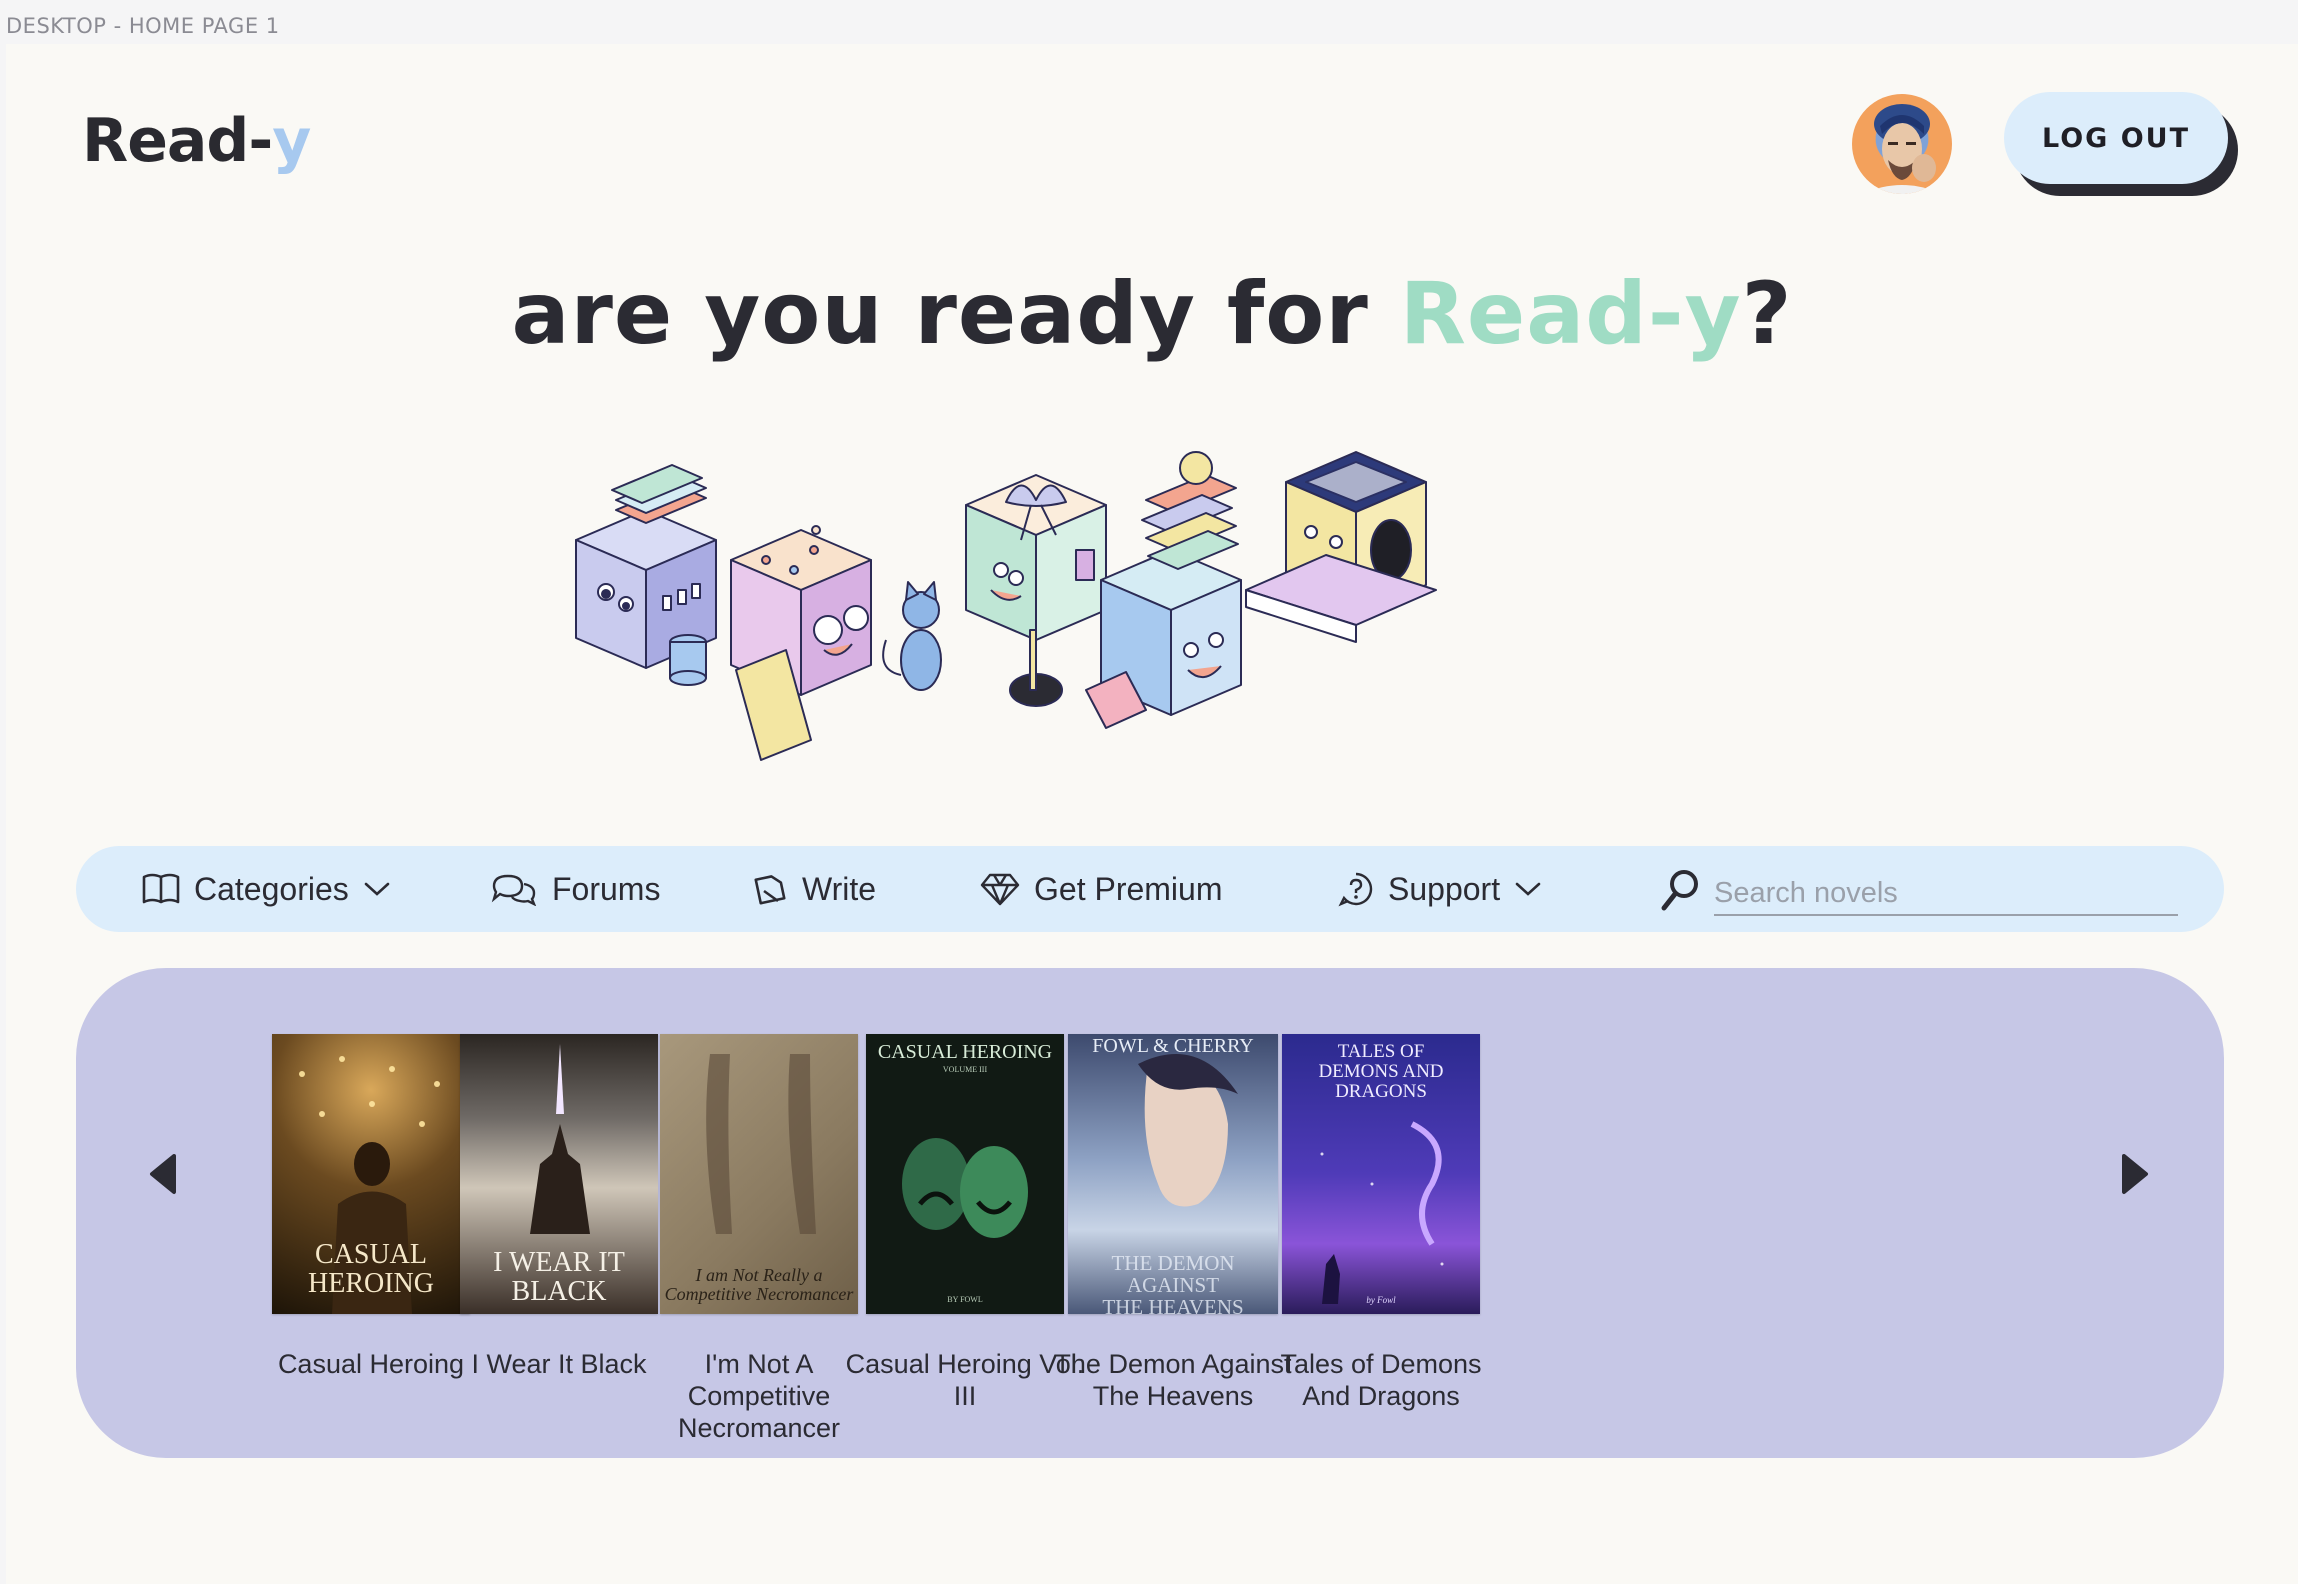 The width and height of the screenshot is (2298, 1584). I want to click on book-cover: I WEAR IT BLACK, so click(559, 1174).